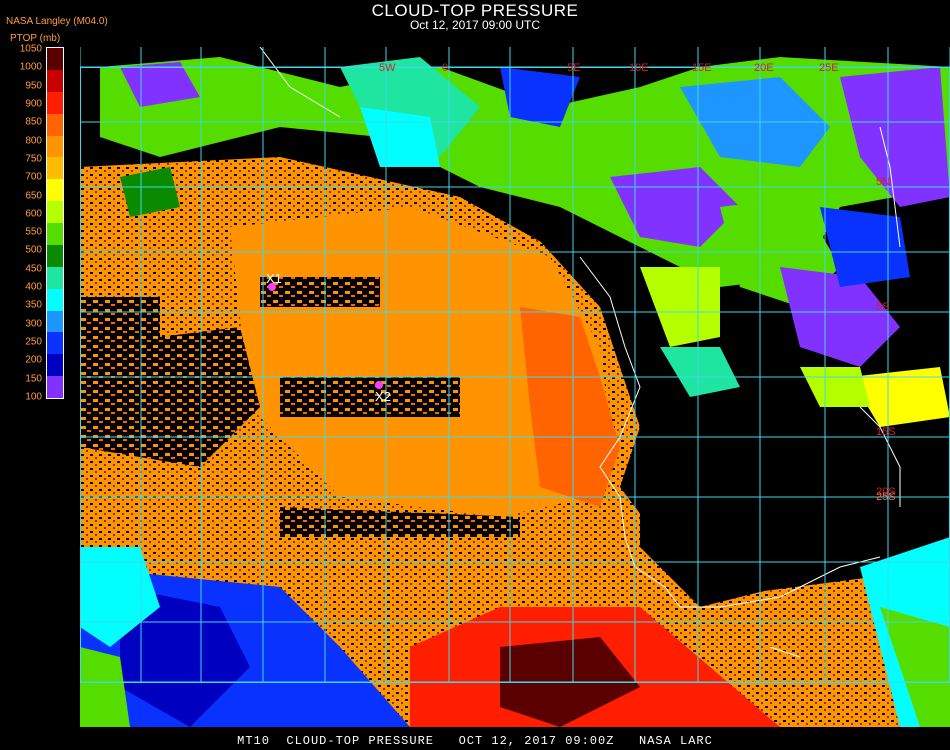 This screenshot has height=750, width=950. Describe the element at coordinates (33, 397) in the screenshot. I see `scale-tick-label: 100` at that location.